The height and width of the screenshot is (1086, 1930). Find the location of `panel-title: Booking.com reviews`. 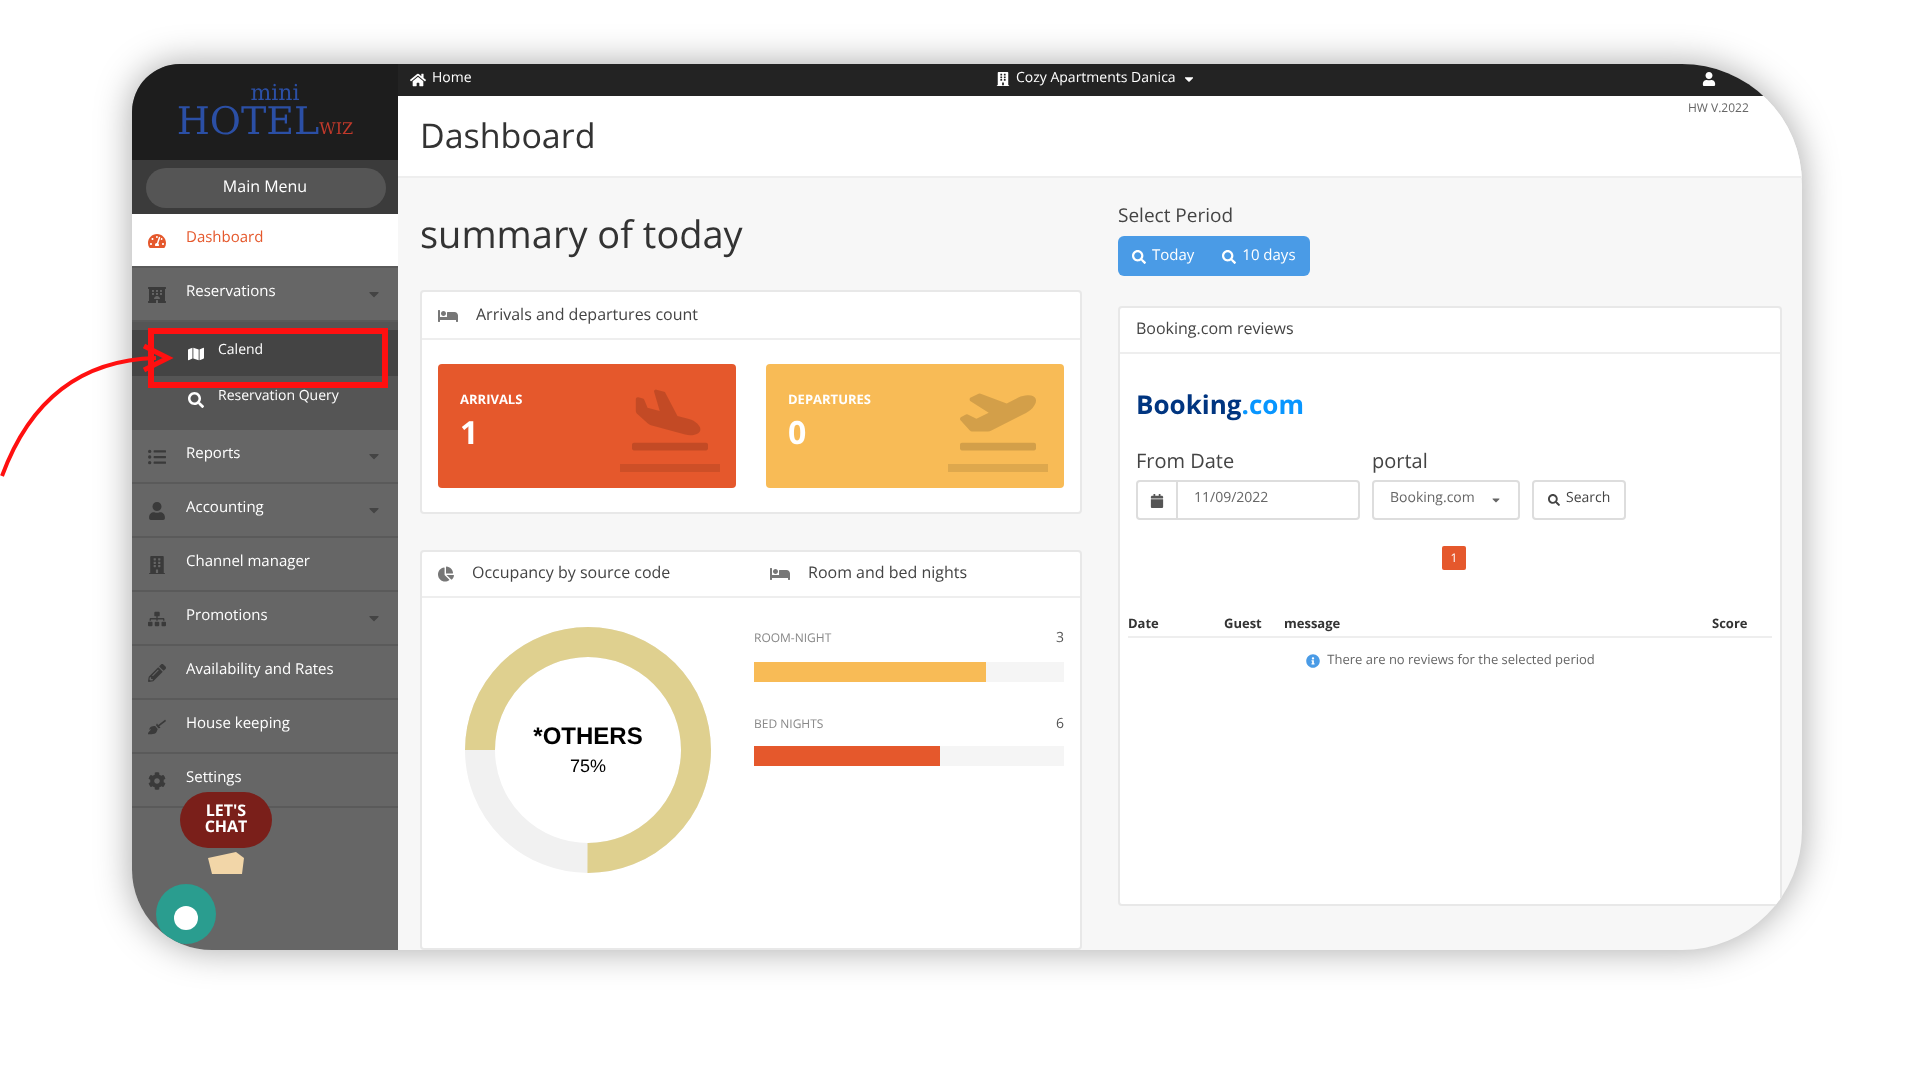

panel-title: Booking.com reviews is located at coordinates (1215, 330).